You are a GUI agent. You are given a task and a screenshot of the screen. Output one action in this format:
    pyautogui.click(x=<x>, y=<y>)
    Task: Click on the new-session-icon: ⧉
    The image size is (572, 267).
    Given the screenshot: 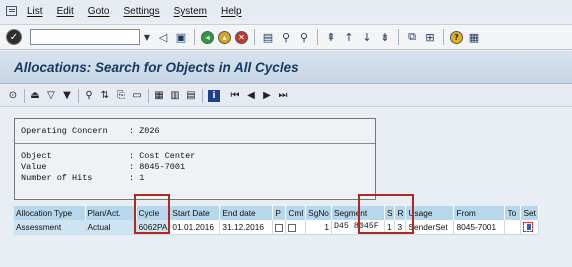 What is the action you would take?
    pyautogui.click(x=412, y=37)
    